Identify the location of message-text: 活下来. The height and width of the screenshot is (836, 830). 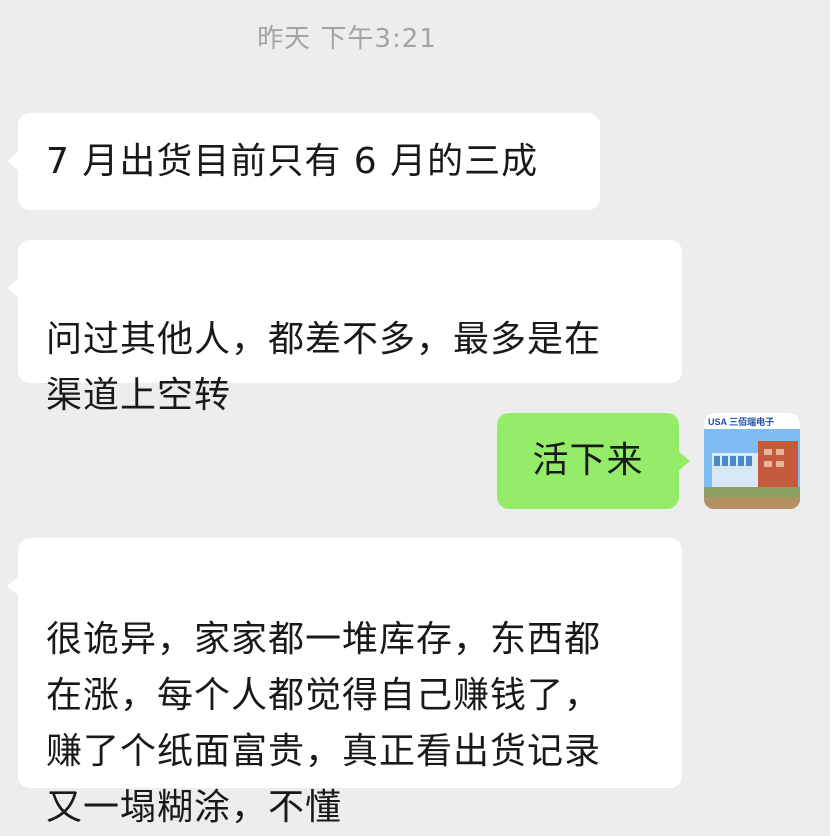
(588, 460).